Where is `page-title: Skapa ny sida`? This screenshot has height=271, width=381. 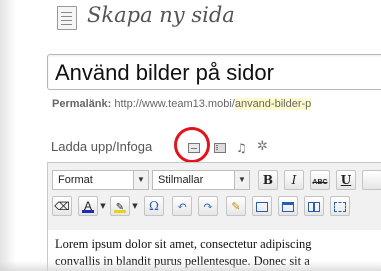 page-title: Skapa ny sida is located at coordinates (161, 15).